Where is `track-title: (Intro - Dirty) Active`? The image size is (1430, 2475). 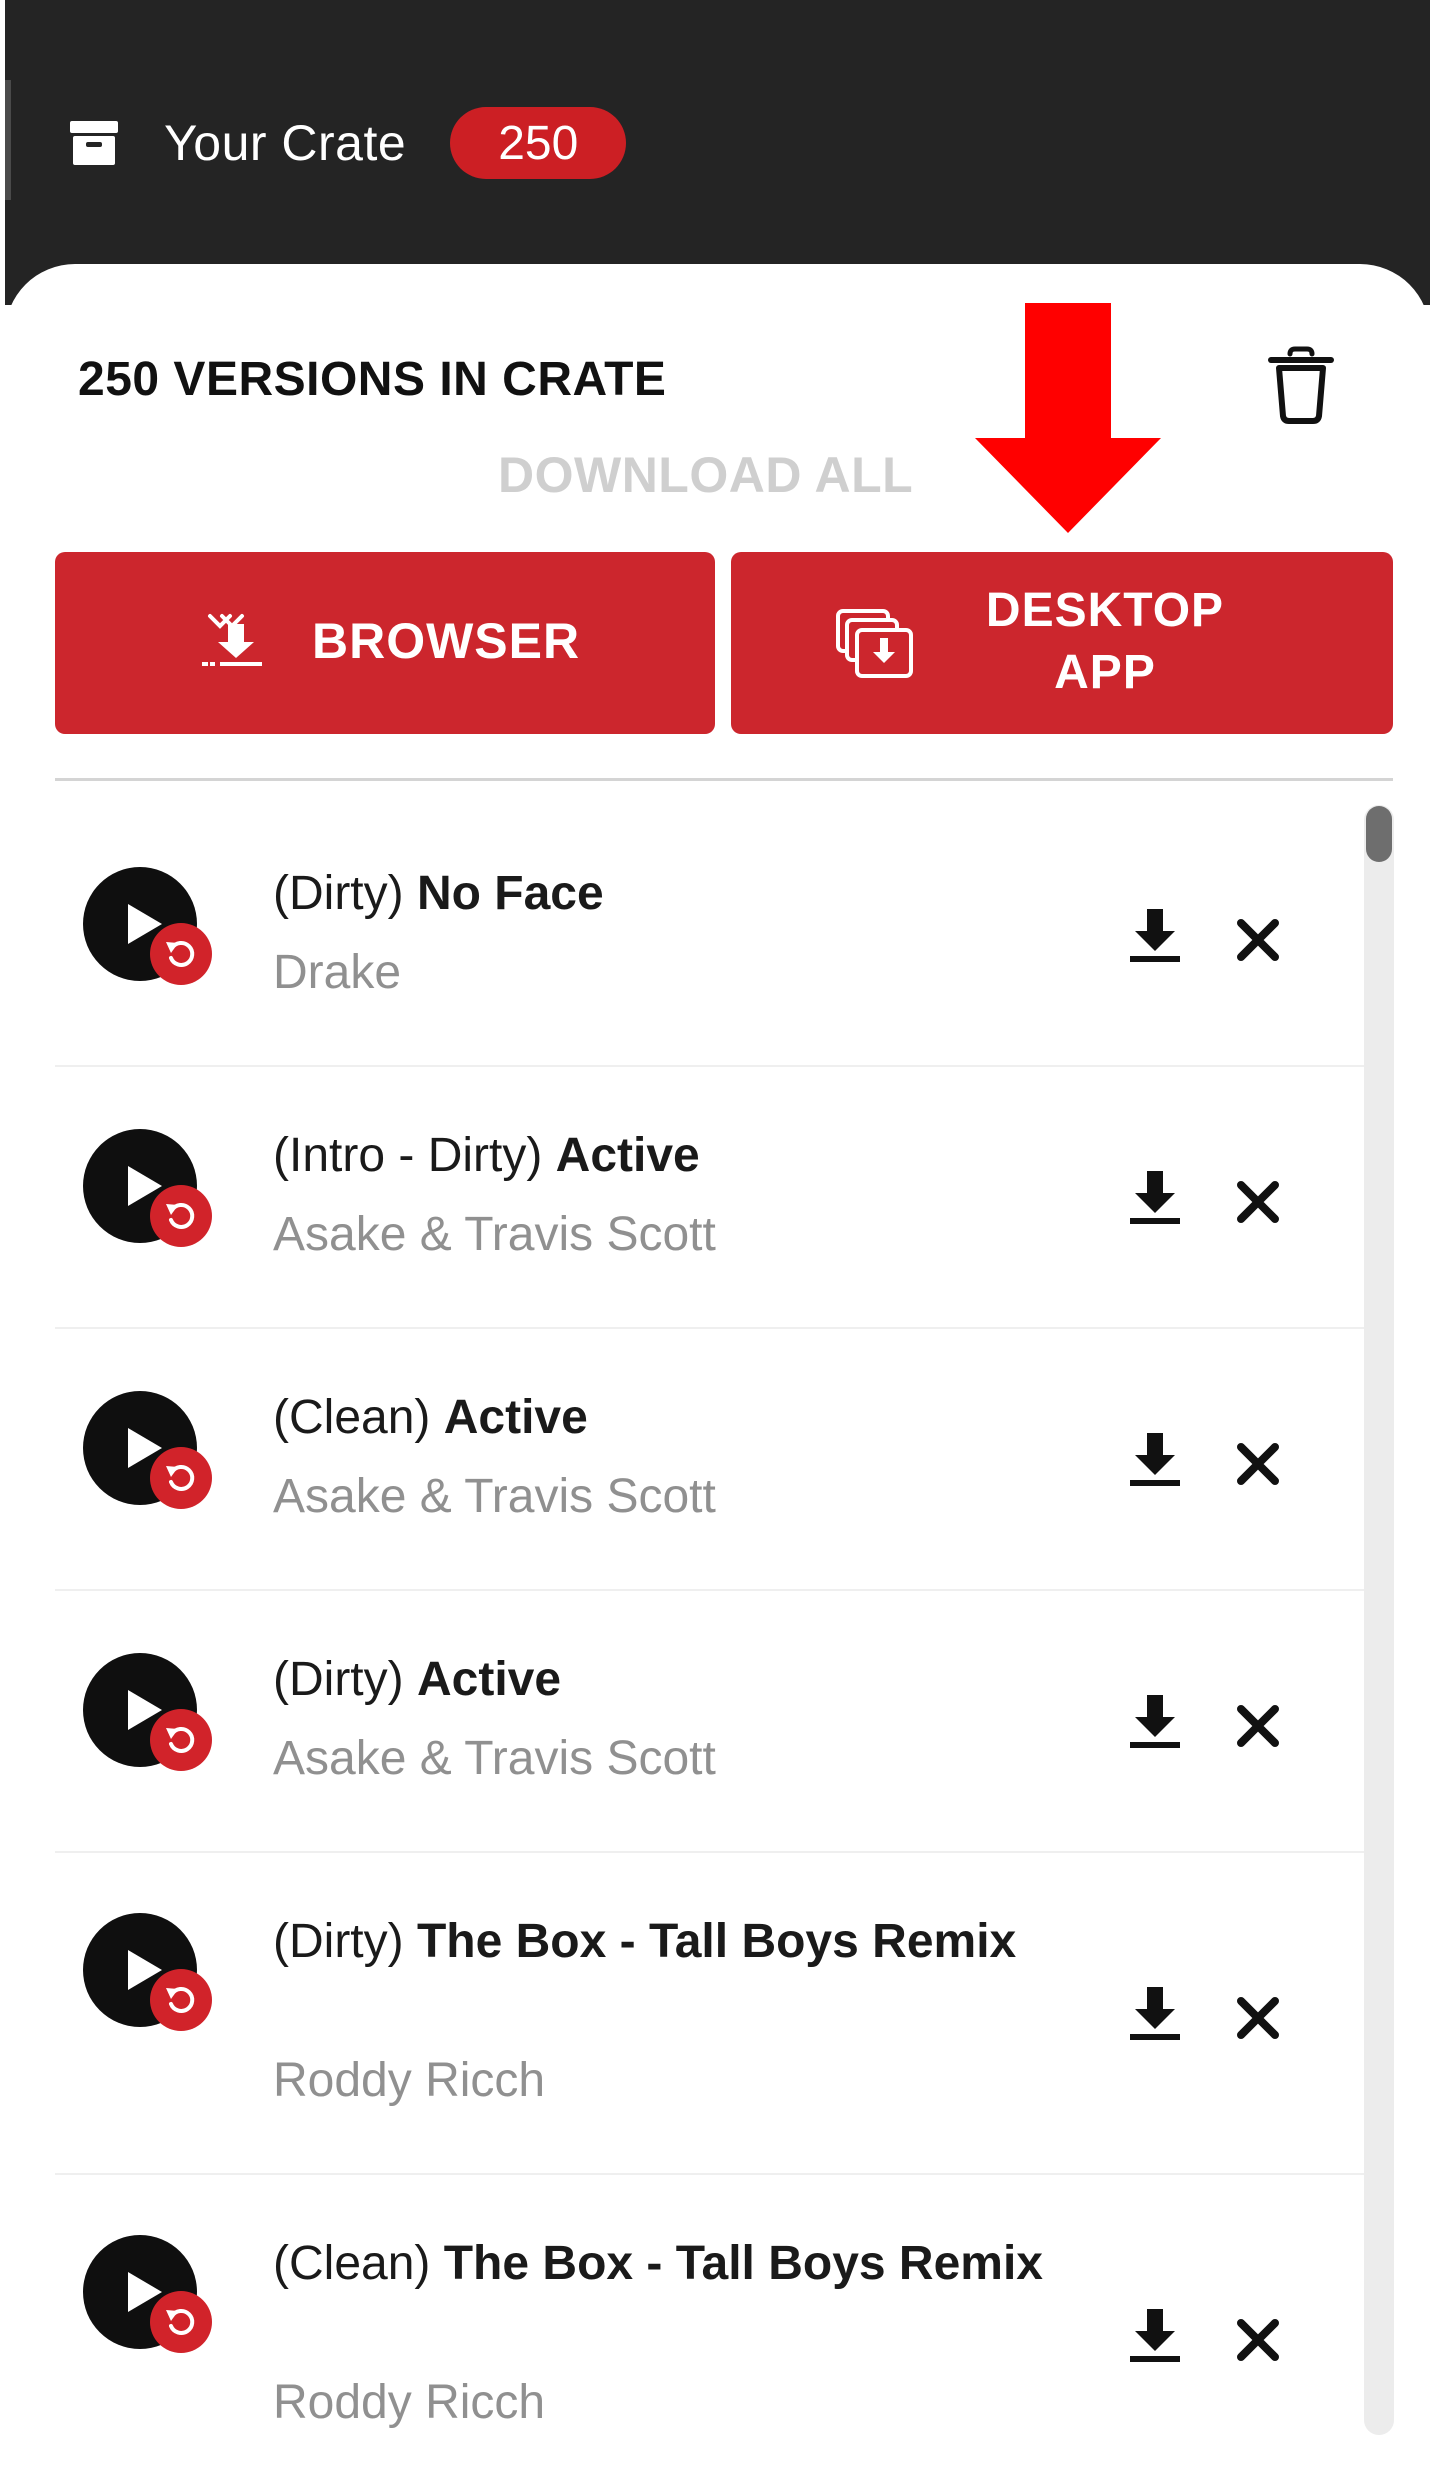
track-title: (Intro - Dirty) Active is located at coordinates (673, 1156).